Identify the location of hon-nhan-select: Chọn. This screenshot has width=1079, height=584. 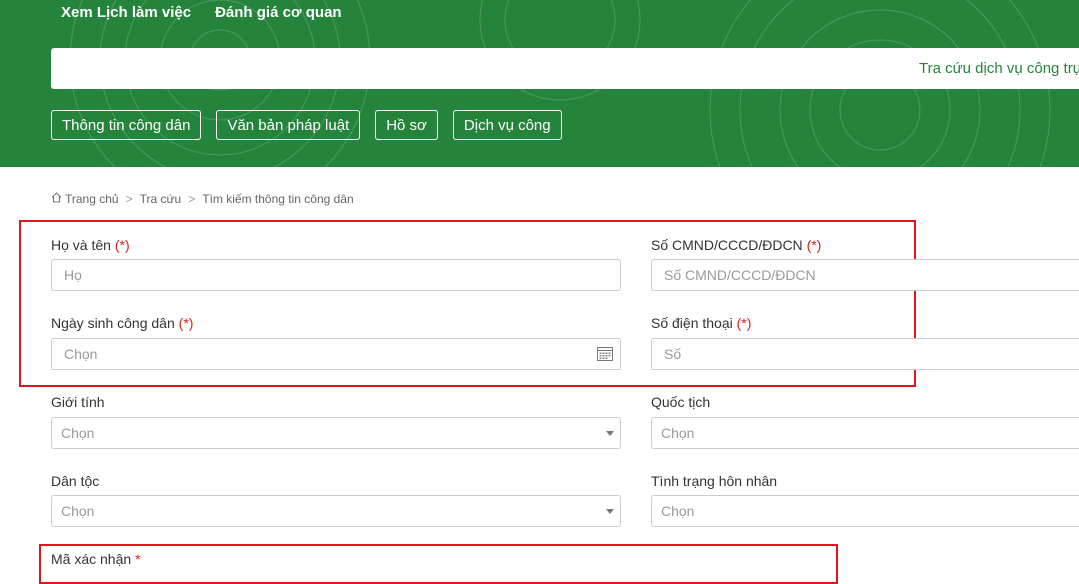
(865, 511).